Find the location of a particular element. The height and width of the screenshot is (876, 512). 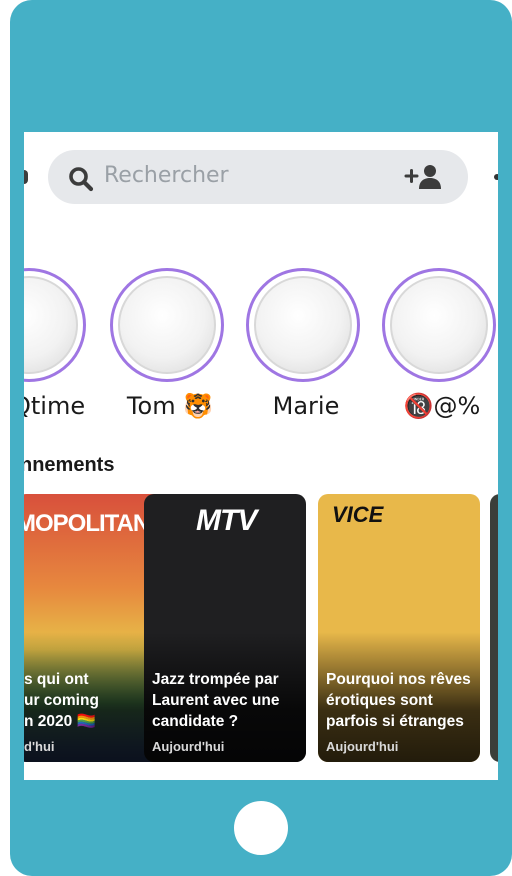

story-name: 🔞@% is located at coordinates (442, 406).